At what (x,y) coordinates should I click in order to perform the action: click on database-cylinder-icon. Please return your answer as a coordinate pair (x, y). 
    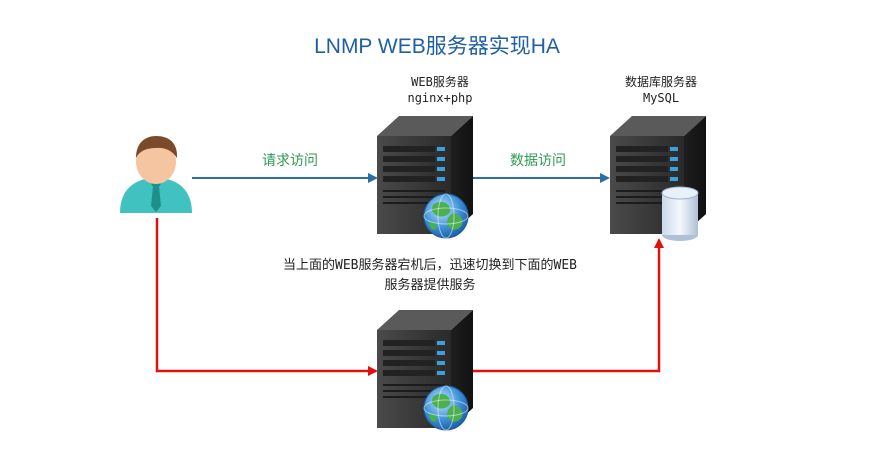
    Looking at the image, I should click on (680, 213).